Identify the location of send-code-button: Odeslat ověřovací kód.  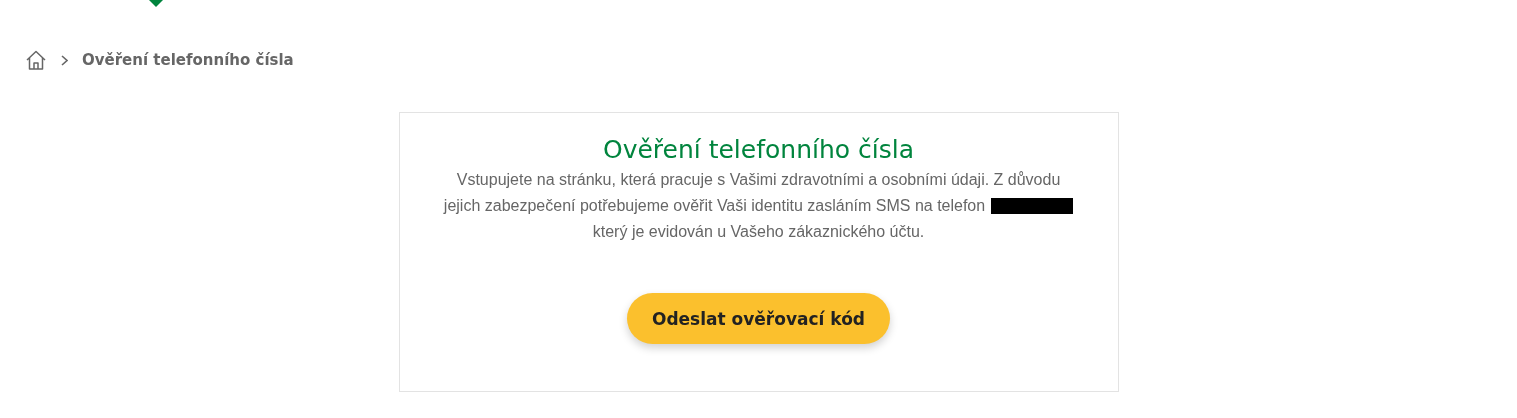
(758, 318).